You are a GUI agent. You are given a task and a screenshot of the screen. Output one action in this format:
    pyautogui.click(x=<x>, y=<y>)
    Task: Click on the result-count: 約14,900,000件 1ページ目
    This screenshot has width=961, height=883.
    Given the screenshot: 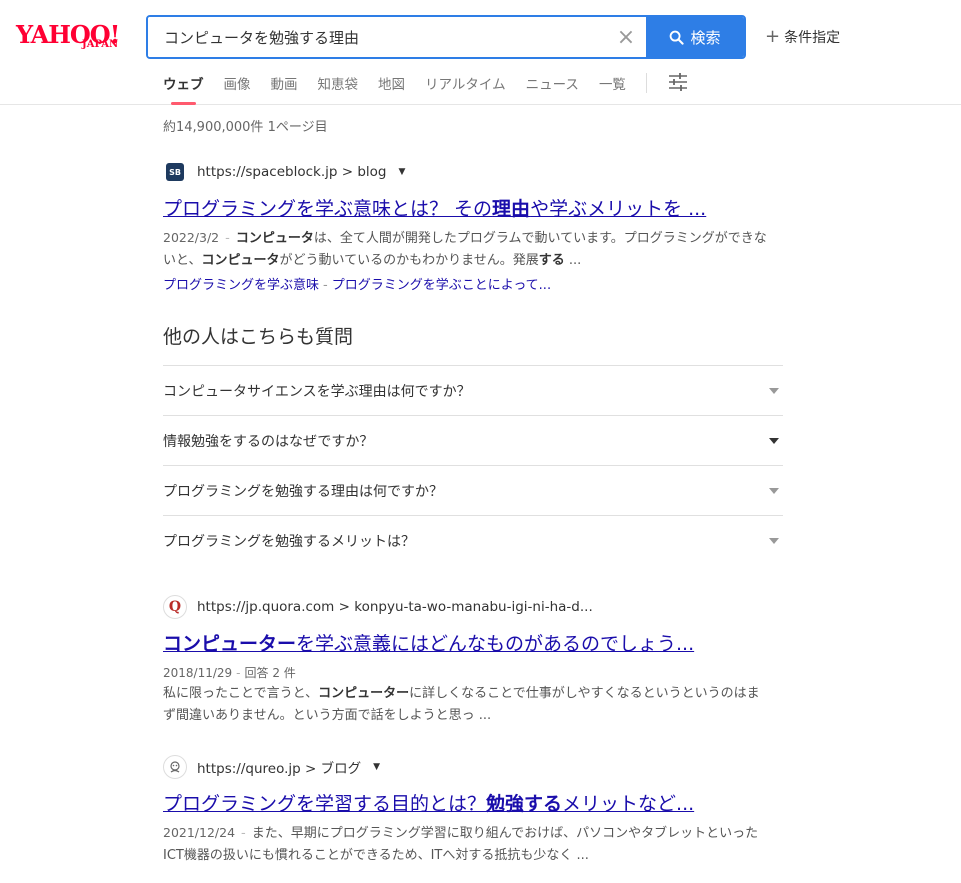 What is the action you would take?
    pyautogui.click(x=245, y=127)
    